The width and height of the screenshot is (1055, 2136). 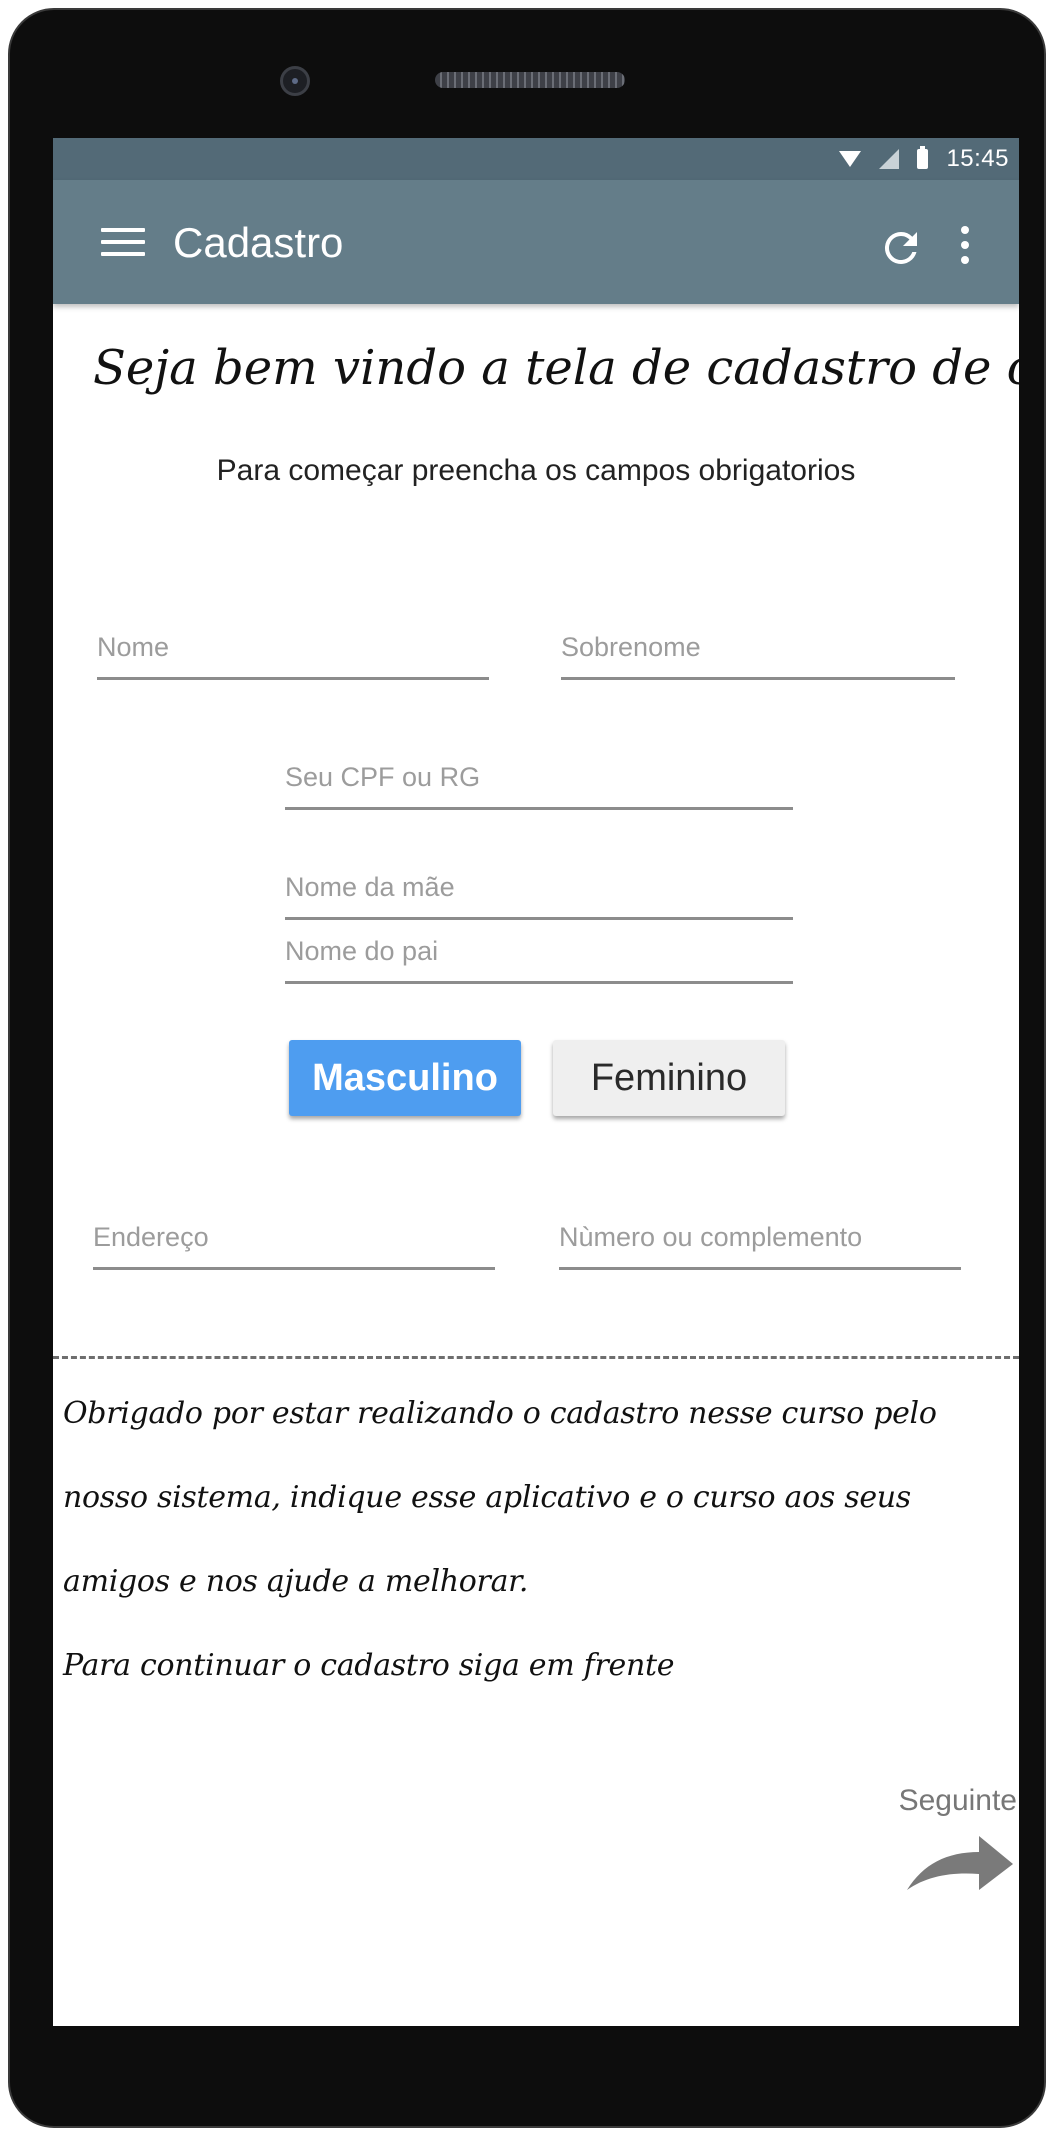 I want to click on next-label: Seguinte, so click(x=958, y=1801).